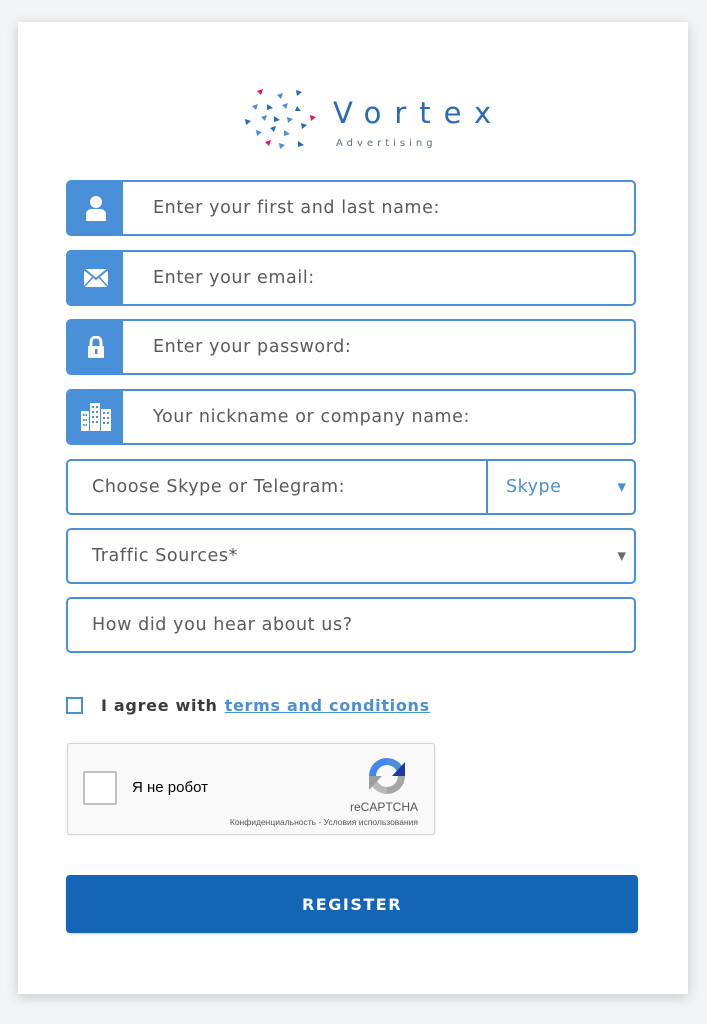 Image resolution: width=707 pixels, height=1024 pixels. Describe the element at coordinates (95, 417) in the screenshot. I see `buildings-icon` at that location.